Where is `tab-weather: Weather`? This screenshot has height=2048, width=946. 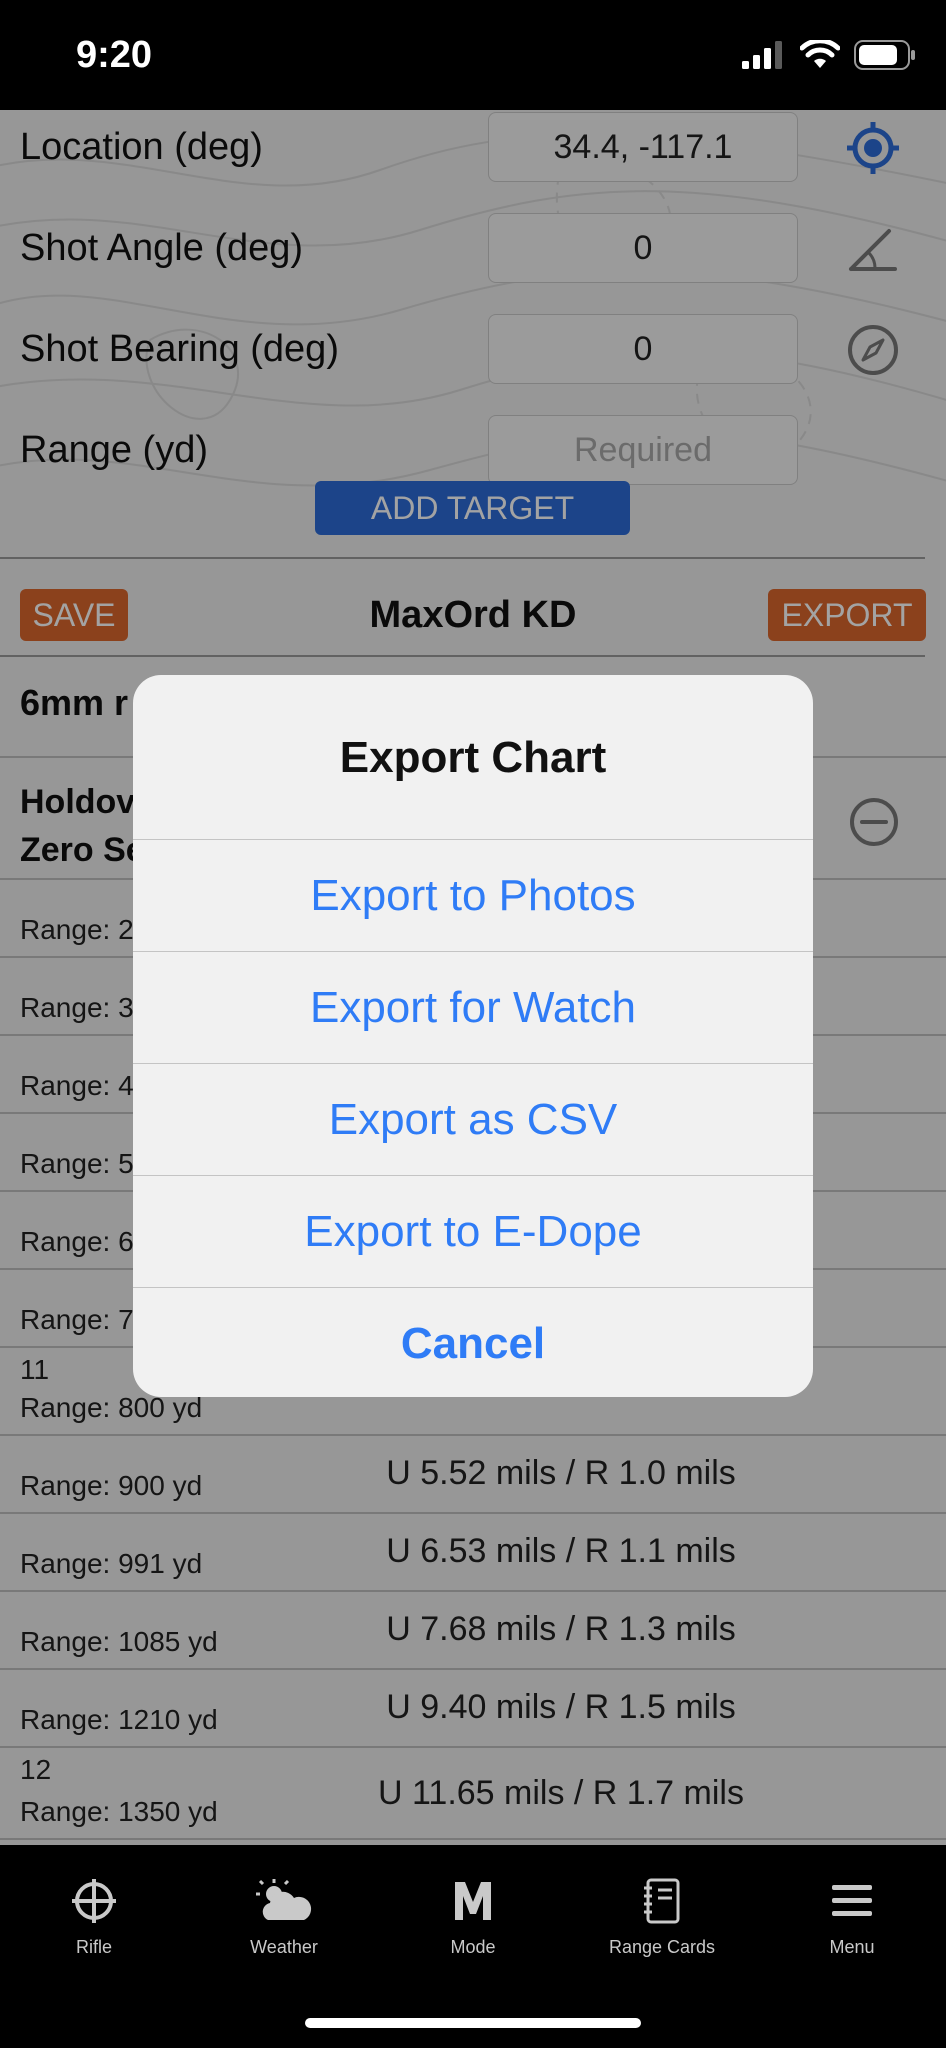 tab-weather: Weather is located at coordinates (284, 1915).